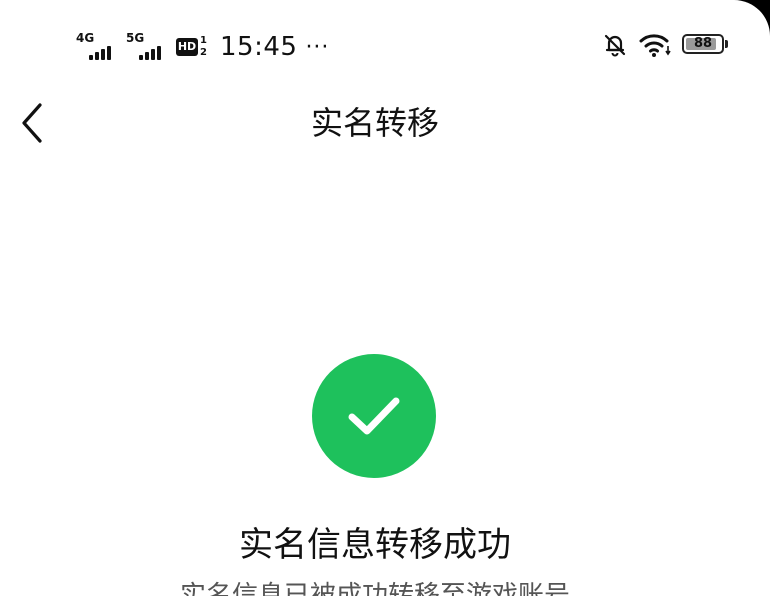 The height and width of the screenshot is (596, 770). What do you see at coordinates (615, 45) in the screenshot?
I see `bell-off-icon` at bounding box center [615, 45].